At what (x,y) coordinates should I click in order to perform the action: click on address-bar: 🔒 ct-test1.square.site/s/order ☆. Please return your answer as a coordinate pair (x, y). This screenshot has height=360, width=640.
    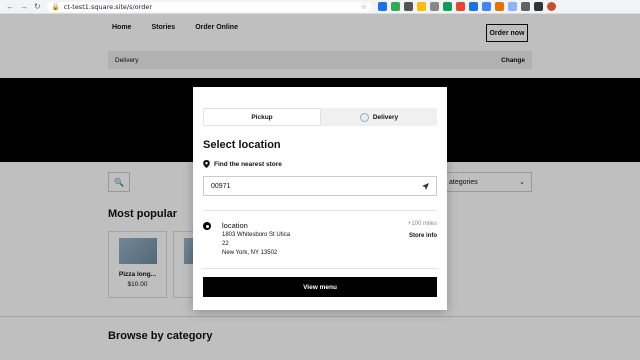
    Looking at the image, I should click on (209, 6).